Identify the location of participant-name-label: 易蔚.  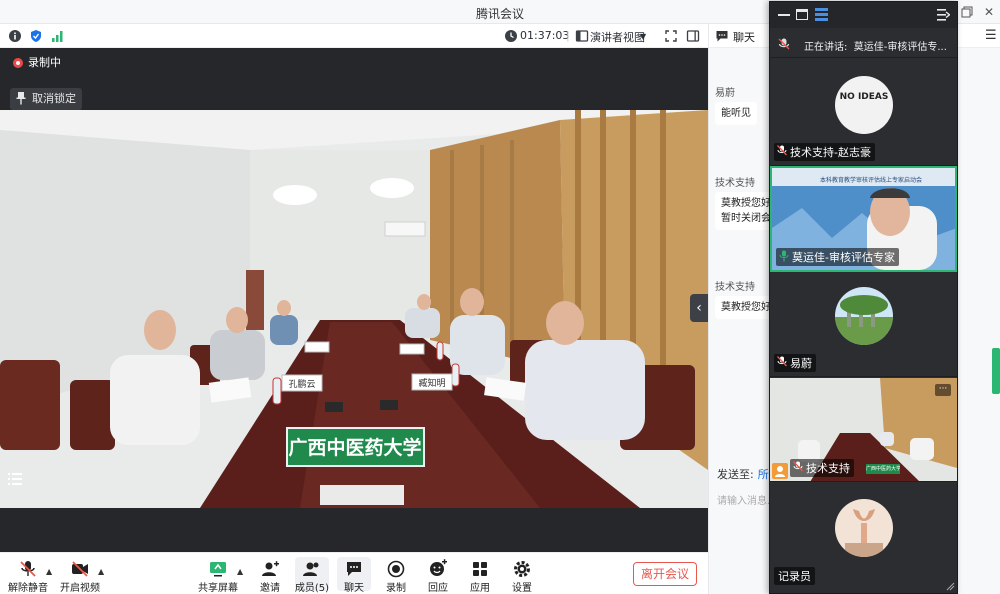
(801, 363).